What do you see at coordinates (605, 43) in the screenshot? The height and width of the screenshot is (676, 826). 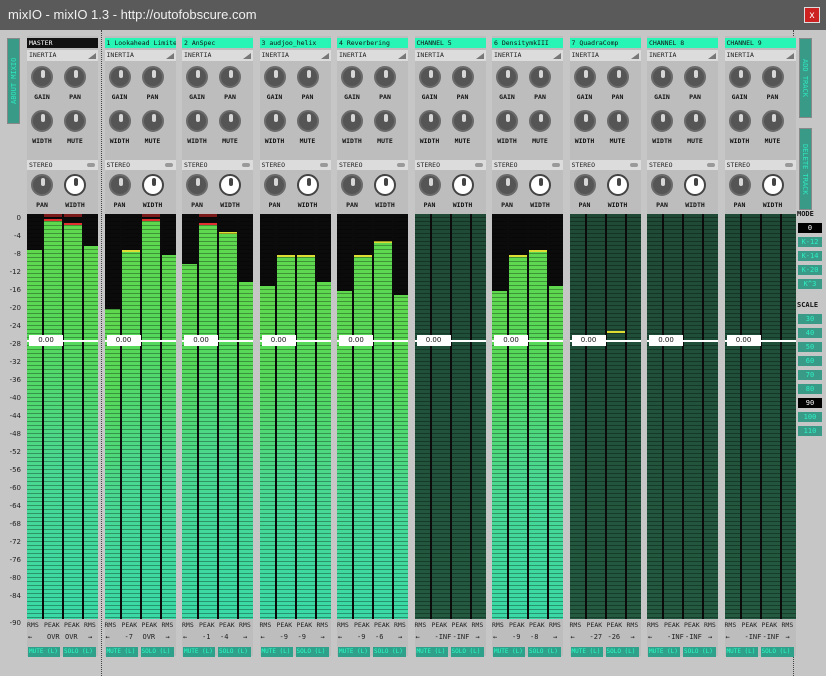 I see `channel-name: 7 QuadraComp` at bounding box center [605, 43].